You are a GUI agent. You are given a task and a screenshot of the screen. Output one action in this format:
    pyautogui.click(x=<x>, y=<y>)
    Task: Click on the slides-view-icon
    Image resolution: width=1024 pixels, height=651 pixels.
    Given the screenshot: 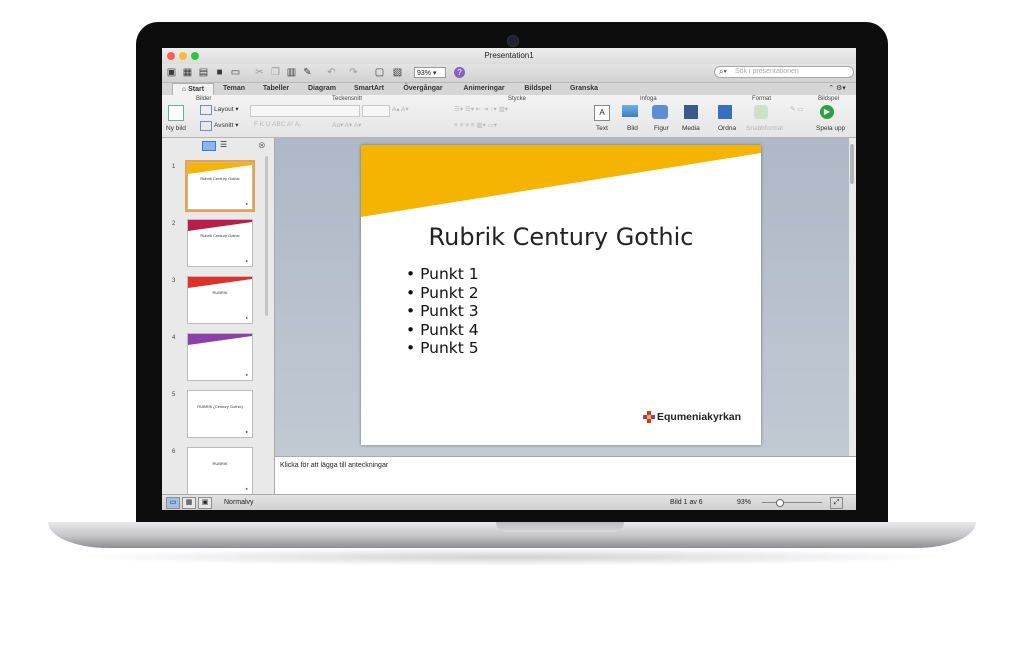 What is the action you would take?
    pyautogui.click(x=209, y=146)
    